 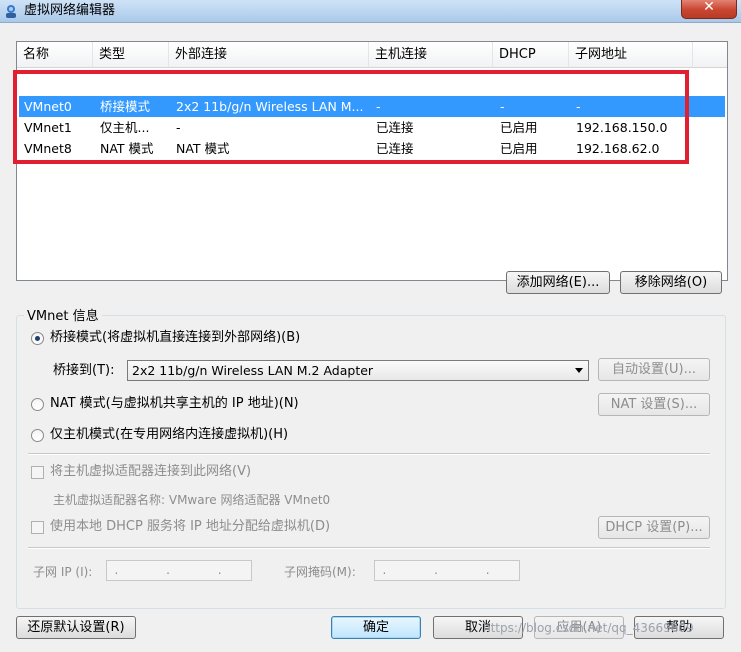 What do you see at coordinates (709, 9) in the screenshot?
I see `close-button: ✕` at bounding box center [709, 9].